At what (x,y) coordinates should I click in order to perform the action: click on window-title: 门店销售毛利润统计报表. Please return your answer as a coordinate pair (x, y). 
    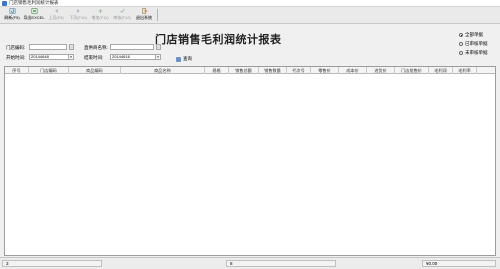
    Looking at the image, I should click on (34, 2).